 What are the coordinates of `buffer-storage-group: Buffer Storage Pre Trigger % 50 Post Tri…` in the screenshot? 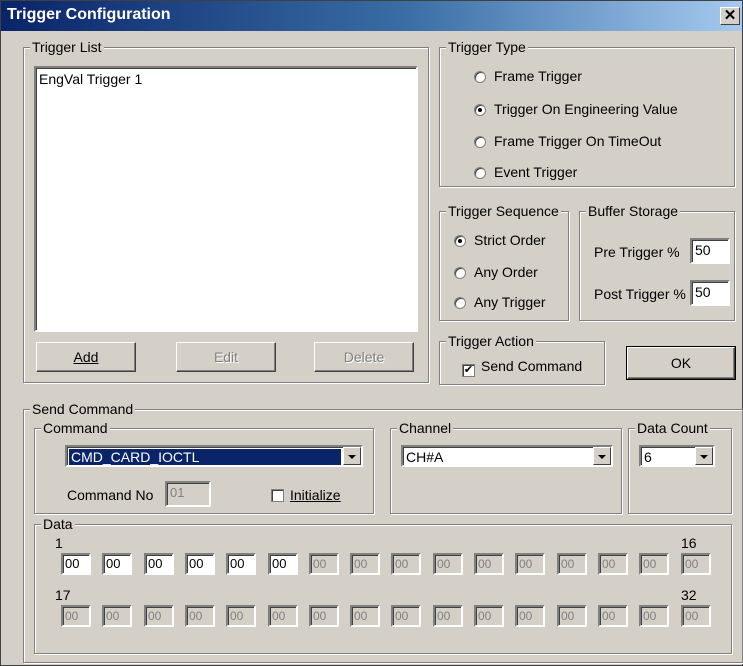 It's located at (657, 262).